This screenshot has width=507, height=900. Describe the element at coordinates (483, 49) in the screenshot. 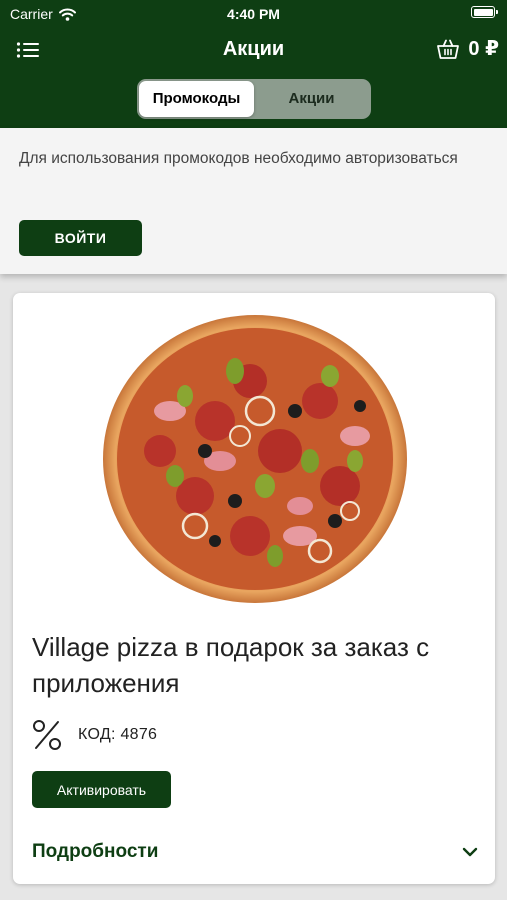

I see `cart-total: 0 ₽` at that location.